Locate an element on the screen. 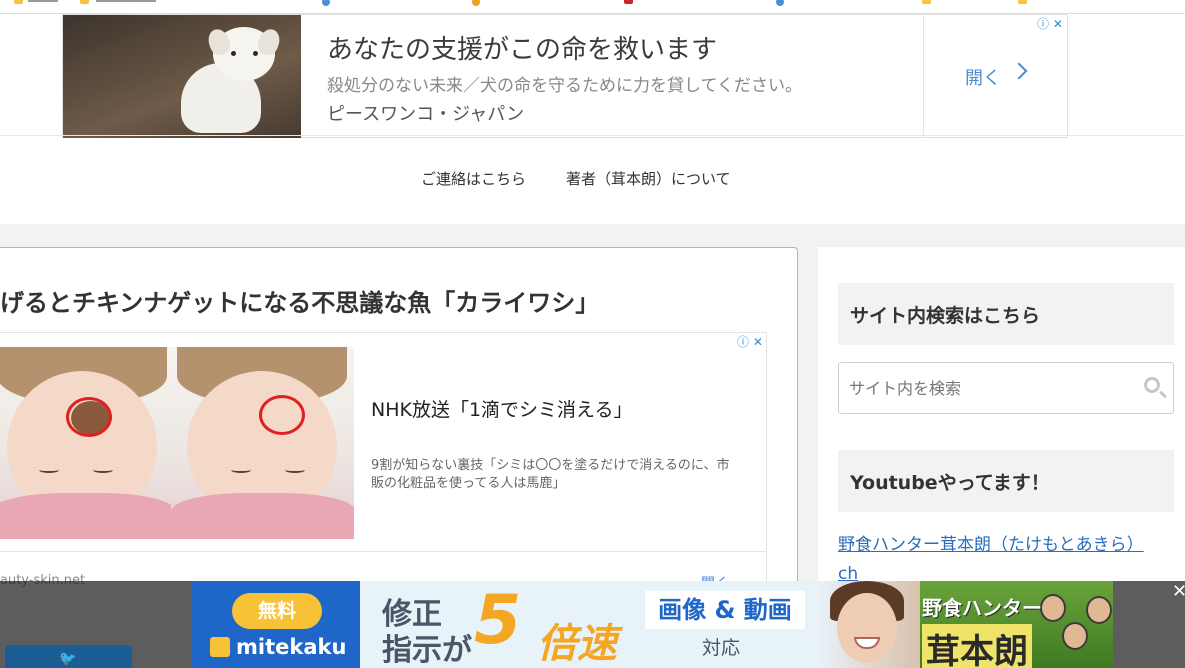 The image size is (1185, 668). site-search-input is located at coordinates (1006, 388).